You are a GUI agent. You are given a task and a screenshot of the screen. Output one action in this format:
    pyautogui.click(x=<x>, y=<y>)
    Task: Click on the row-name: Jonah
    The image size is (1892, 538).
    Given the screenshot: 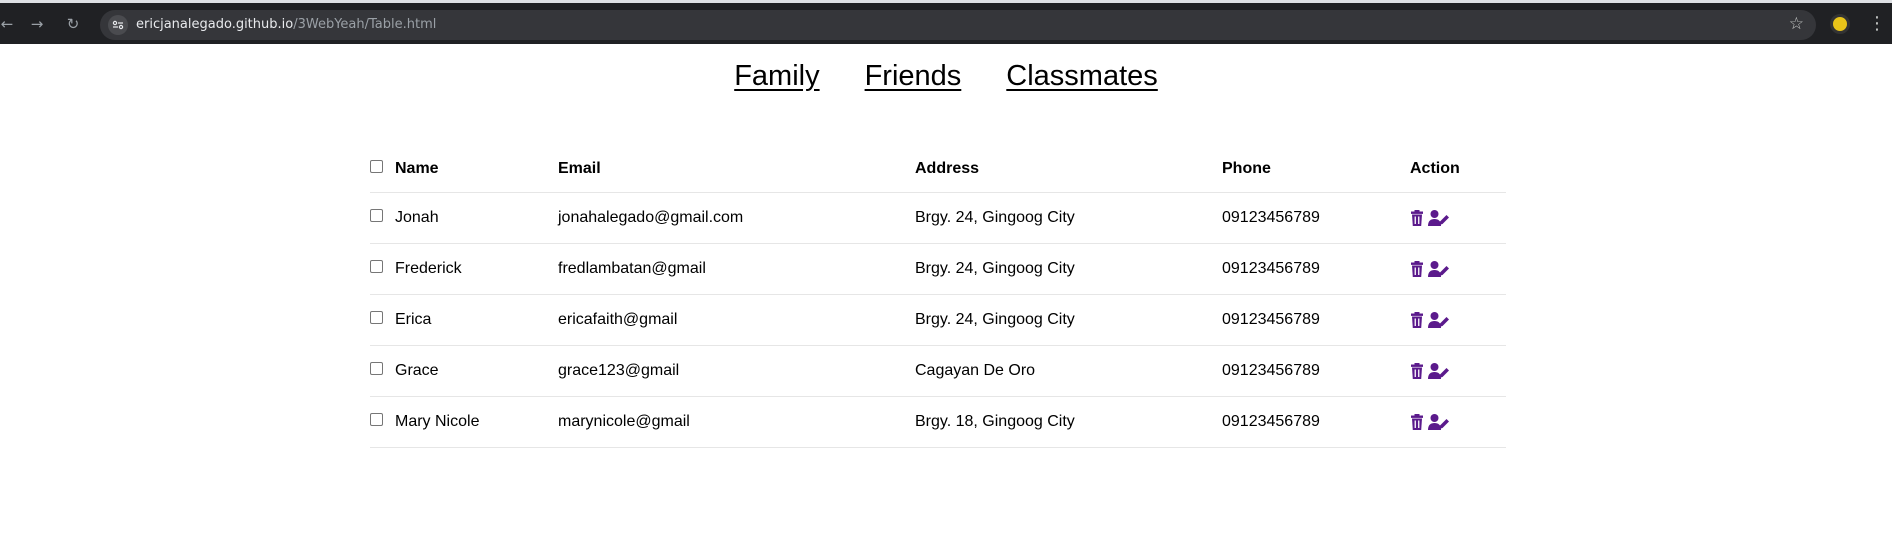 What is the action you would take?
    pyautogui.click(x=417, y=217)
    